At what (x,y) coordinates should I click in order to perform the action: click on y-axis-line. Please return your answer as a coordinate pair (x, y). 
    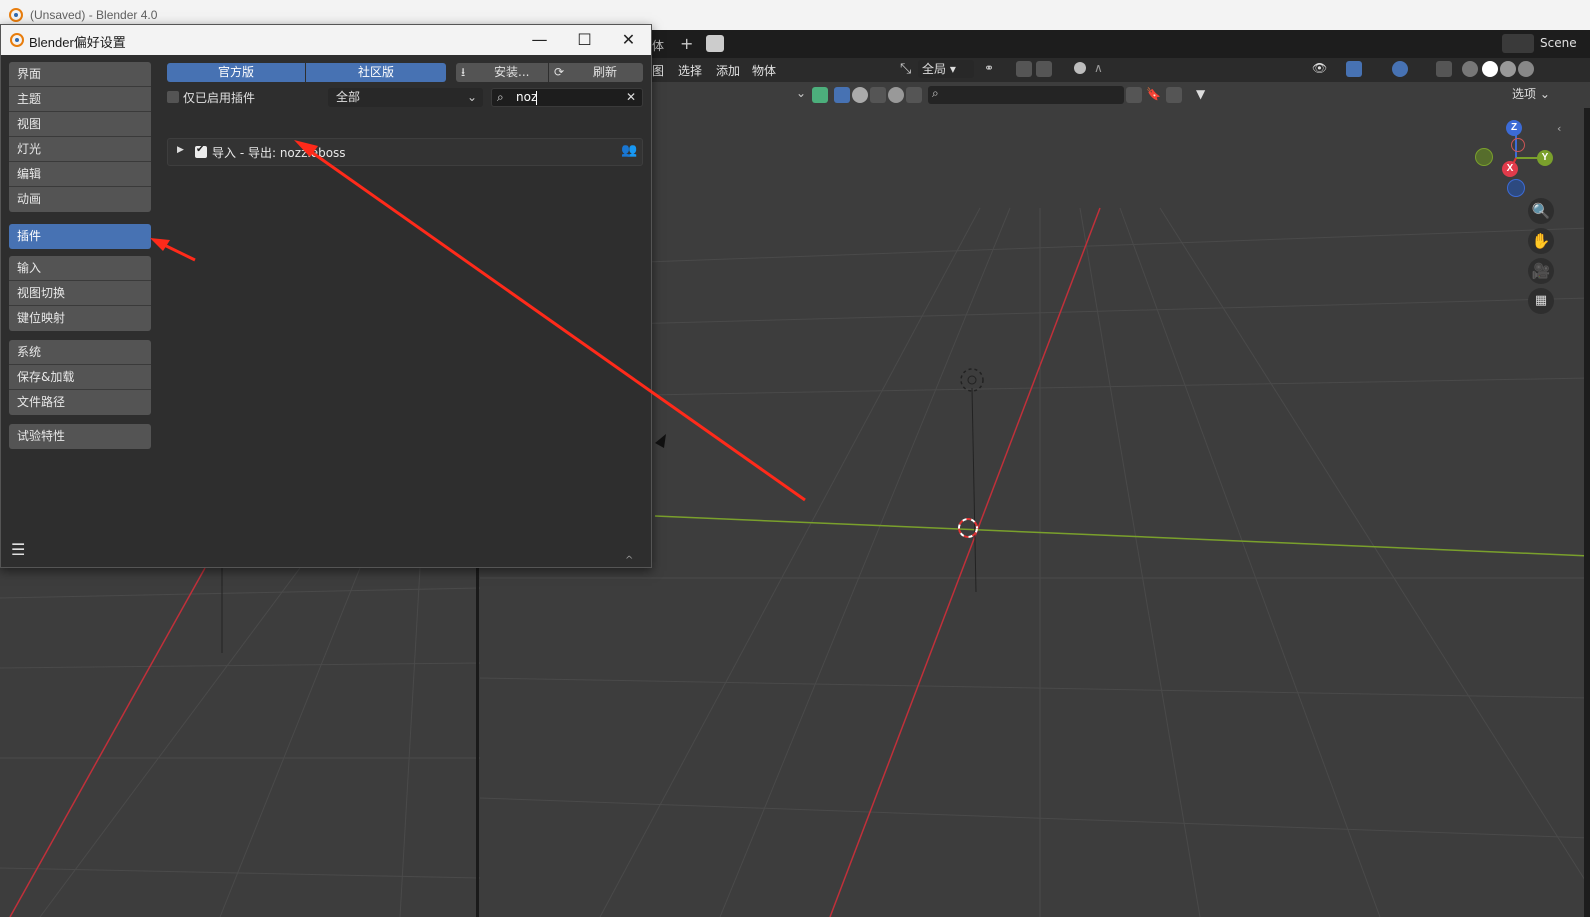
    Looking at the image, I should click on (1122, 536).